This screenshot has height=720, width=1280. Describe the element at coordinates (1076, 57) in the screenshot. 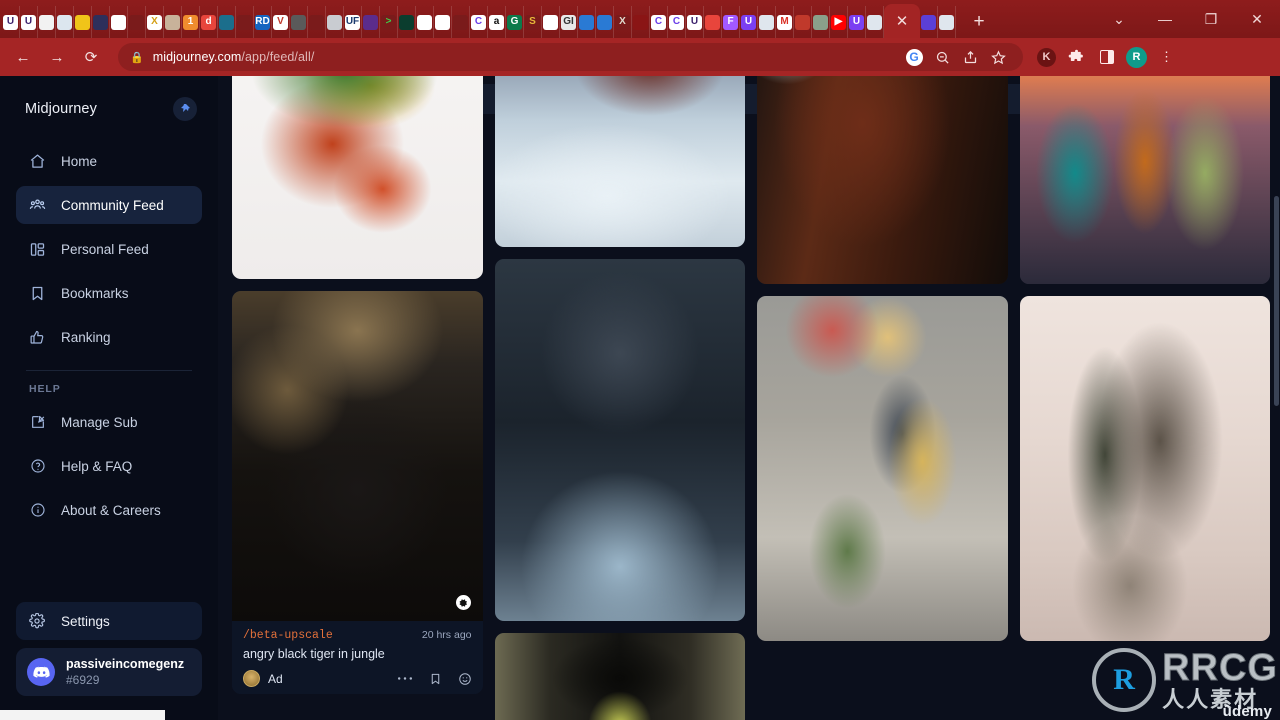

I see `puzzle-icon` at that location.